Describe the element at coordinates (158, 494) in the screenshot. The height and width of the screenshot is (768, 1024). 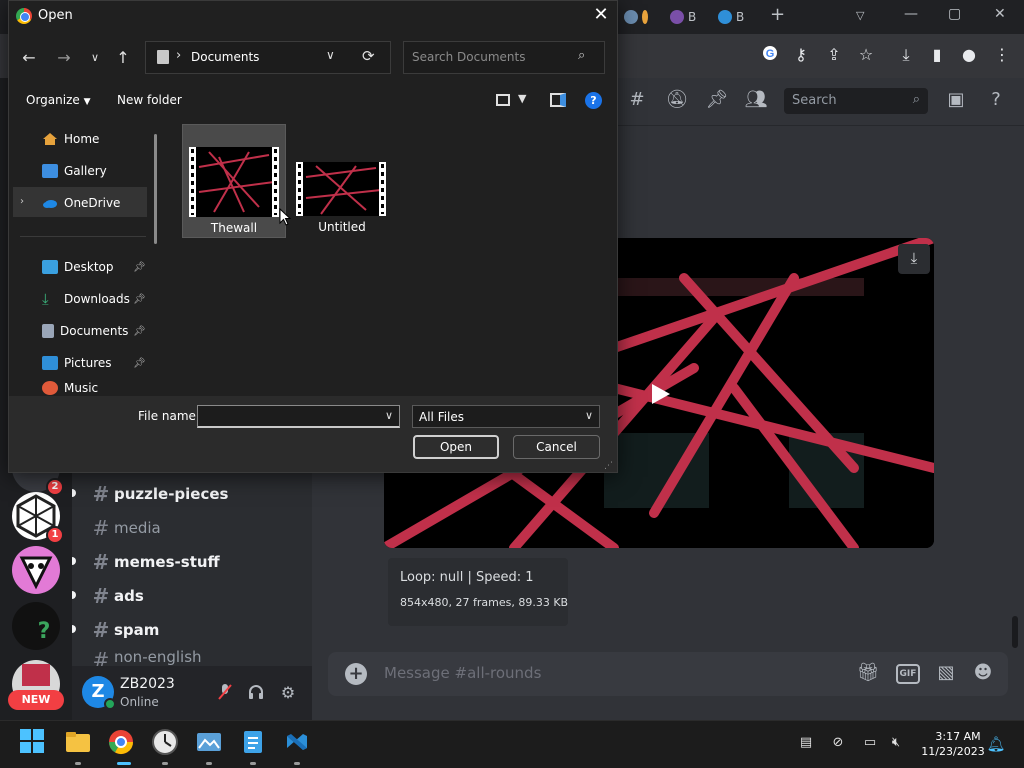
I see `channel-item: # puzzle-pieces` at that location.